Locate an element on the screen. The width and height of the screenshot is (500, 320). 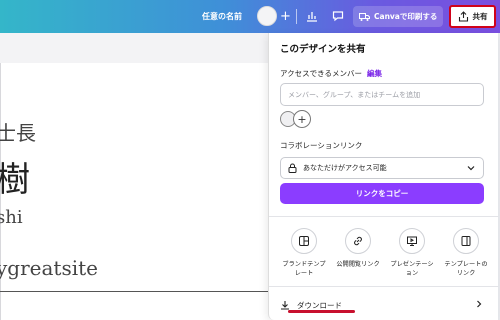
share-button: 共有 is located at coordinates (472, 16).